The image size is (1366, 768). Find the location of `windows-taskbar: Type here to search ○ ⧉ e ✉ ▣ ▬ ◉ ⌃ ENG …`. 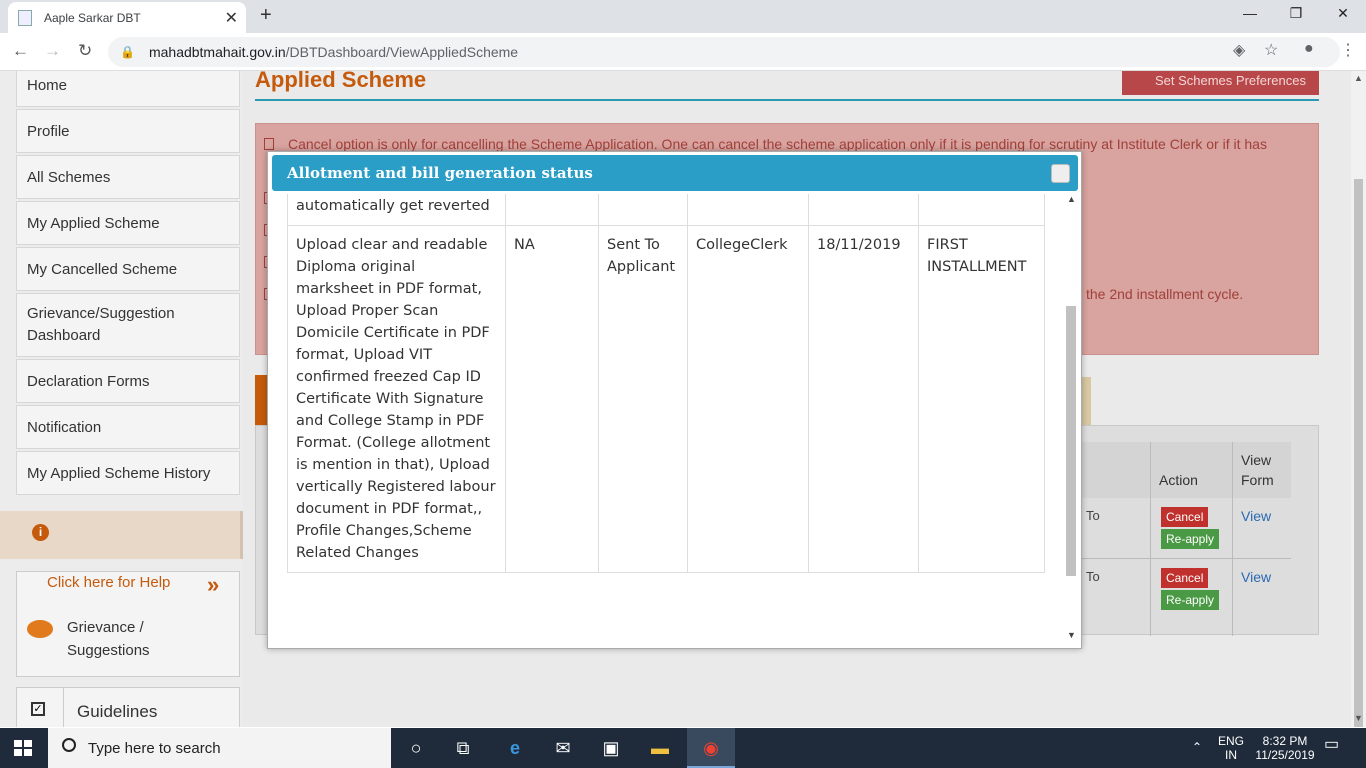

windows-taskbar: Type here to search ○ ⧉ e ✉ ▣ ▬ ◉ ⌃ ENG … is located at coordinates (683, 748).